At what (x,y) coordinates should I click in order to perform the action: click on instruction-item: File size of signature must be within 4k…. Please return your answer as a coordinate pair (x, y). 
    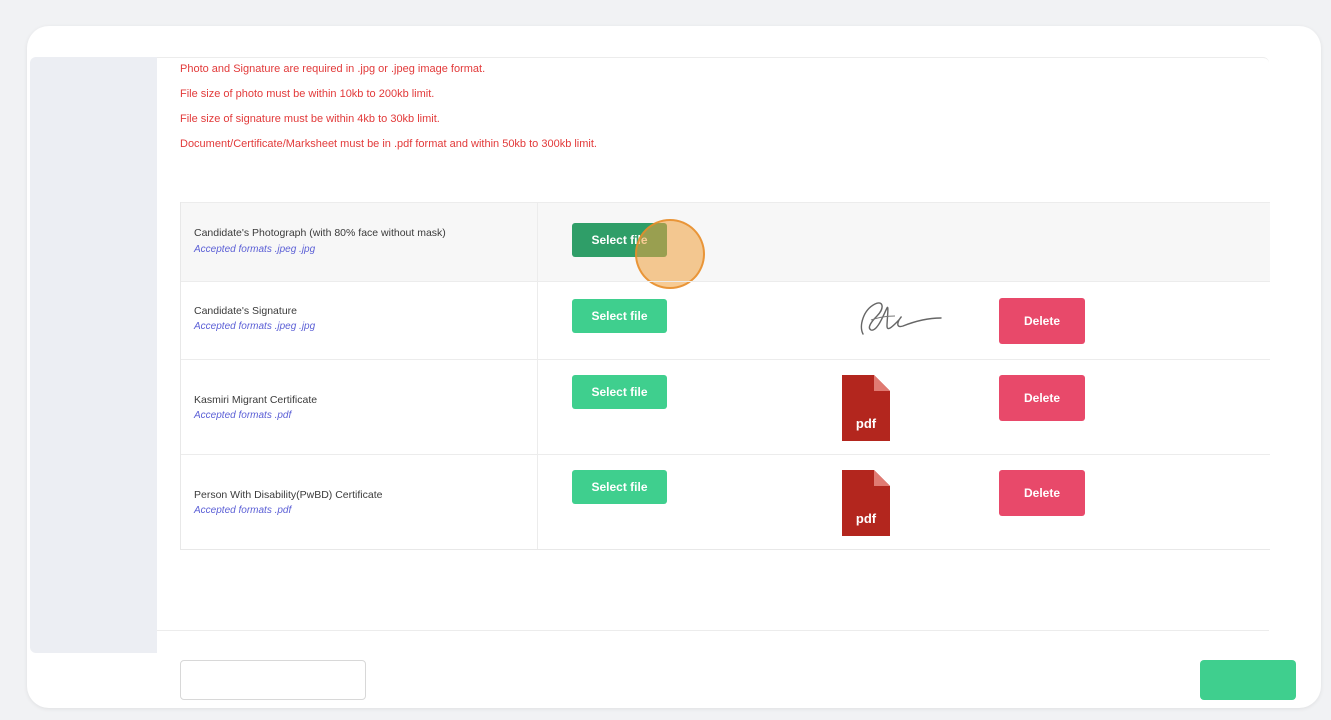
    Looking at the image, I should click on (310, 119).